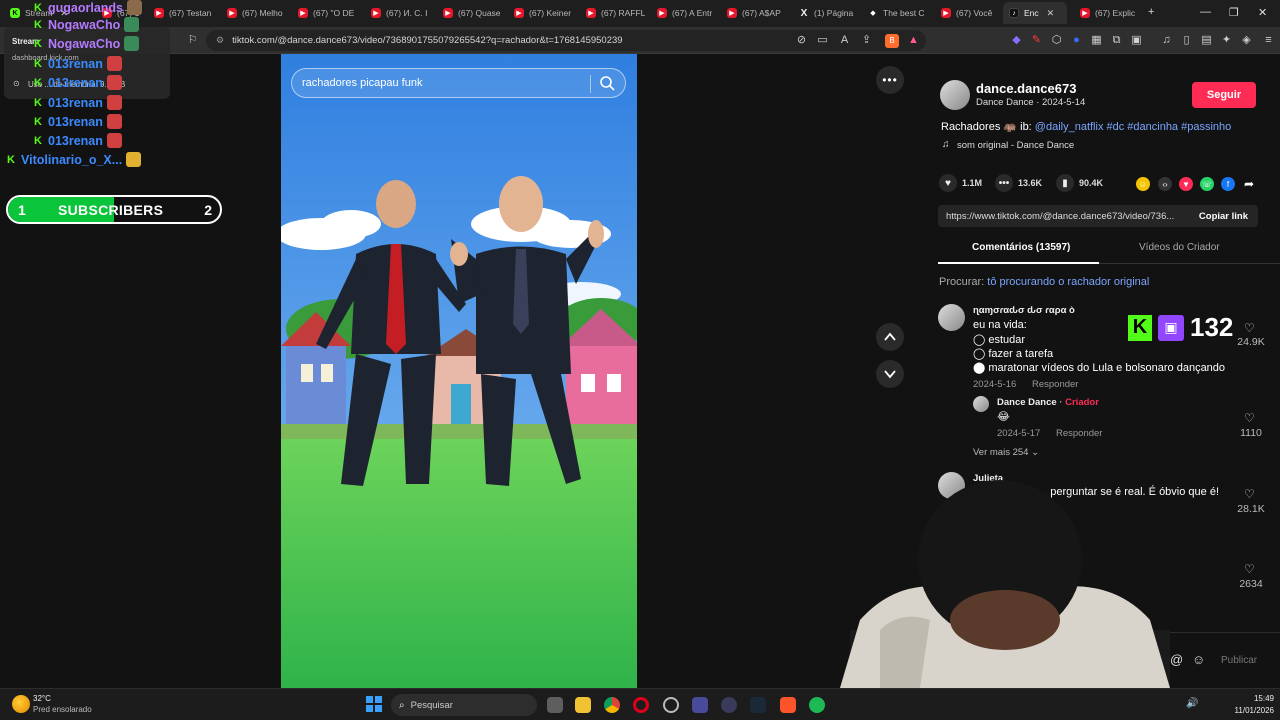  I want to click on extension-icon: ▣, so click(1136, 40).